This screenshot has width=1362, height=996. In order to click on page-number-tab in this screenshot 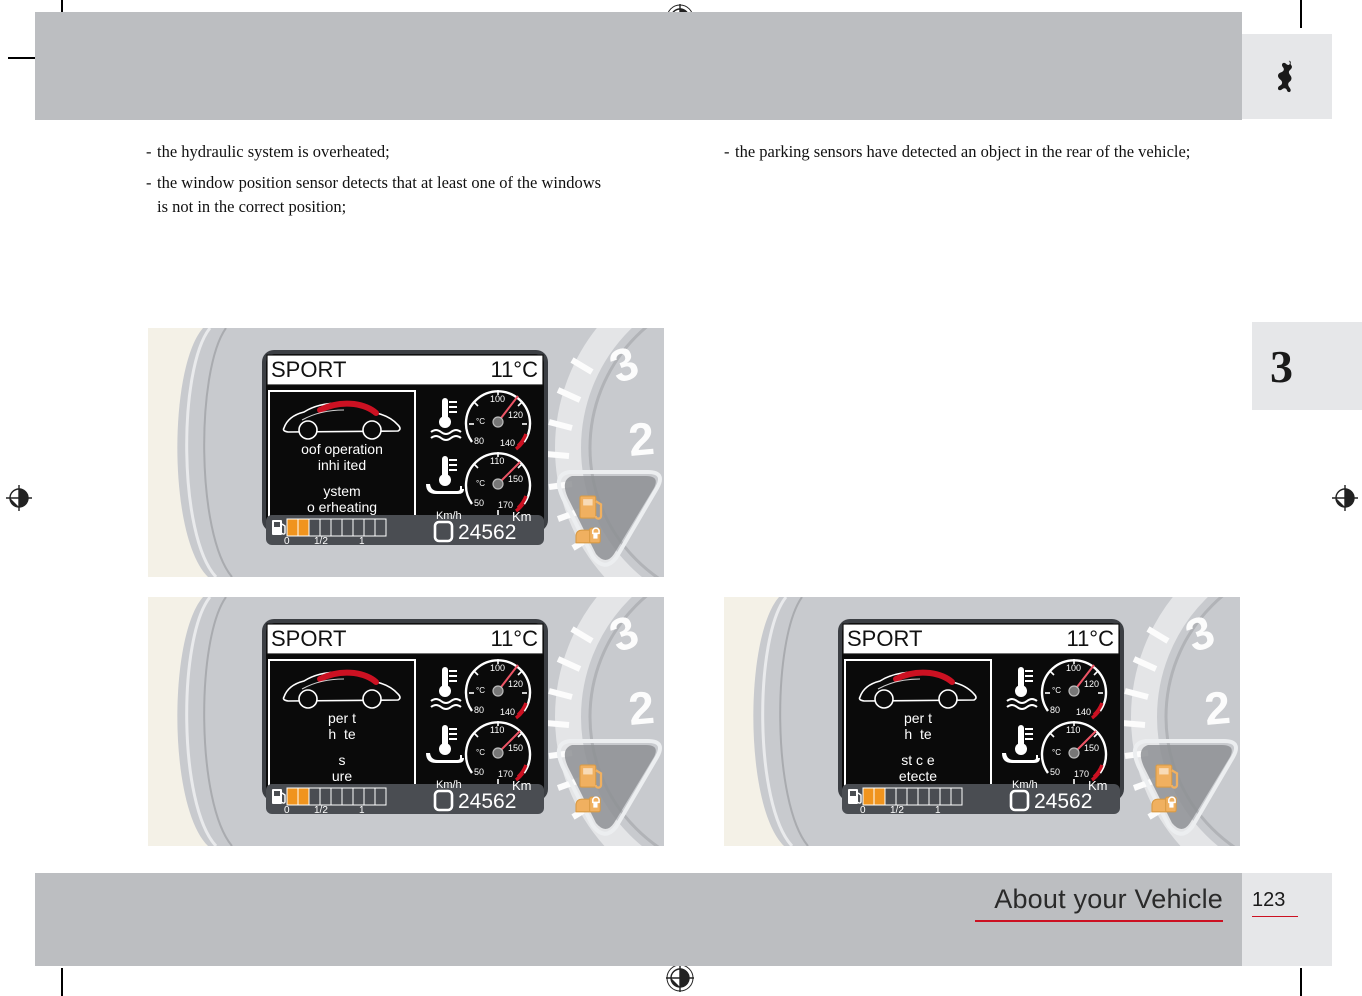, I will do `click(1287, 919)`.